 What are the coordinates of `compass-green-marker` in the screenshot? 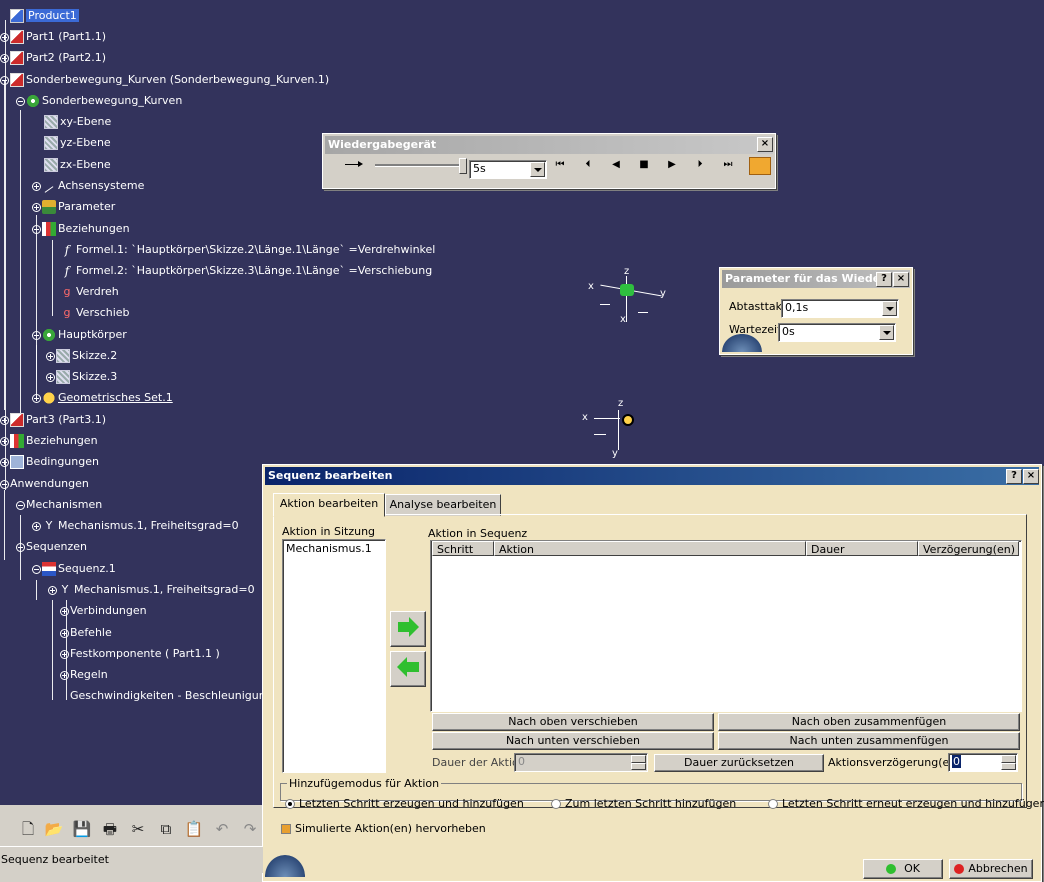 It's located at (627, 290).